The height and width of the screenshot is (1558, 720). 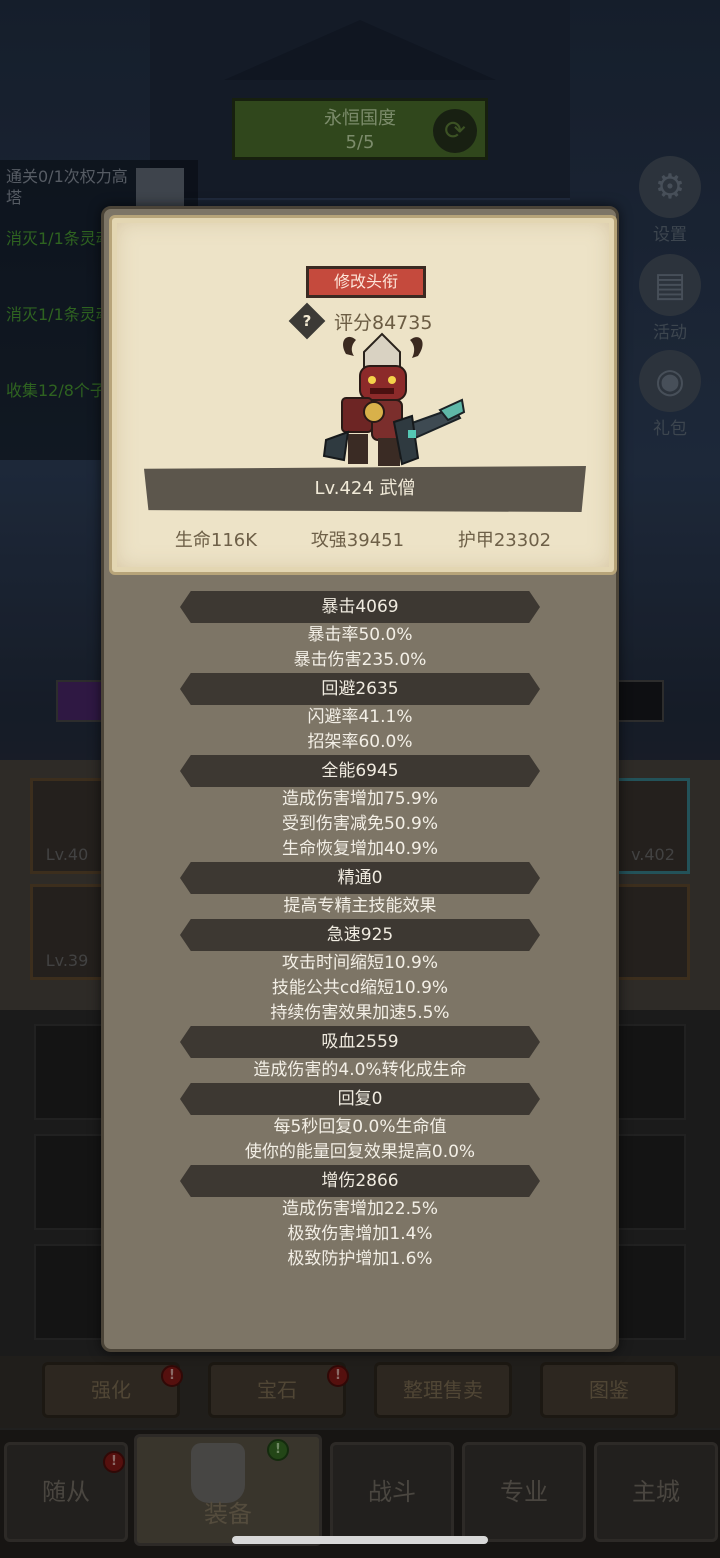 What do you see at coordinates (360, 742) in the screenshot?
I see `stat-line: 招架率60.0%` at bounding box center [360, 742].